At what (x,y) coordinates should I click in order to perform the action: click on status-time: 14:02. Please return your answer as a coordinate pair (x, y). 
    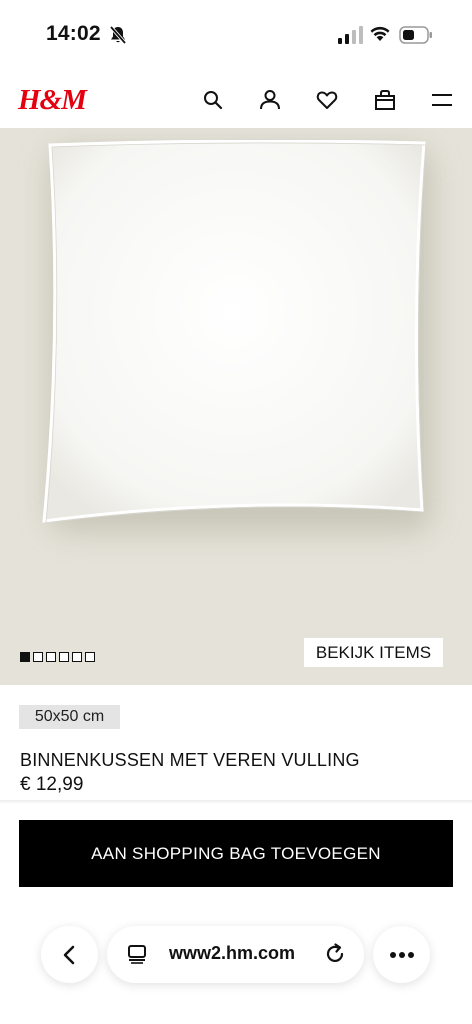
    Looking at the image, I should click on (73, 33).